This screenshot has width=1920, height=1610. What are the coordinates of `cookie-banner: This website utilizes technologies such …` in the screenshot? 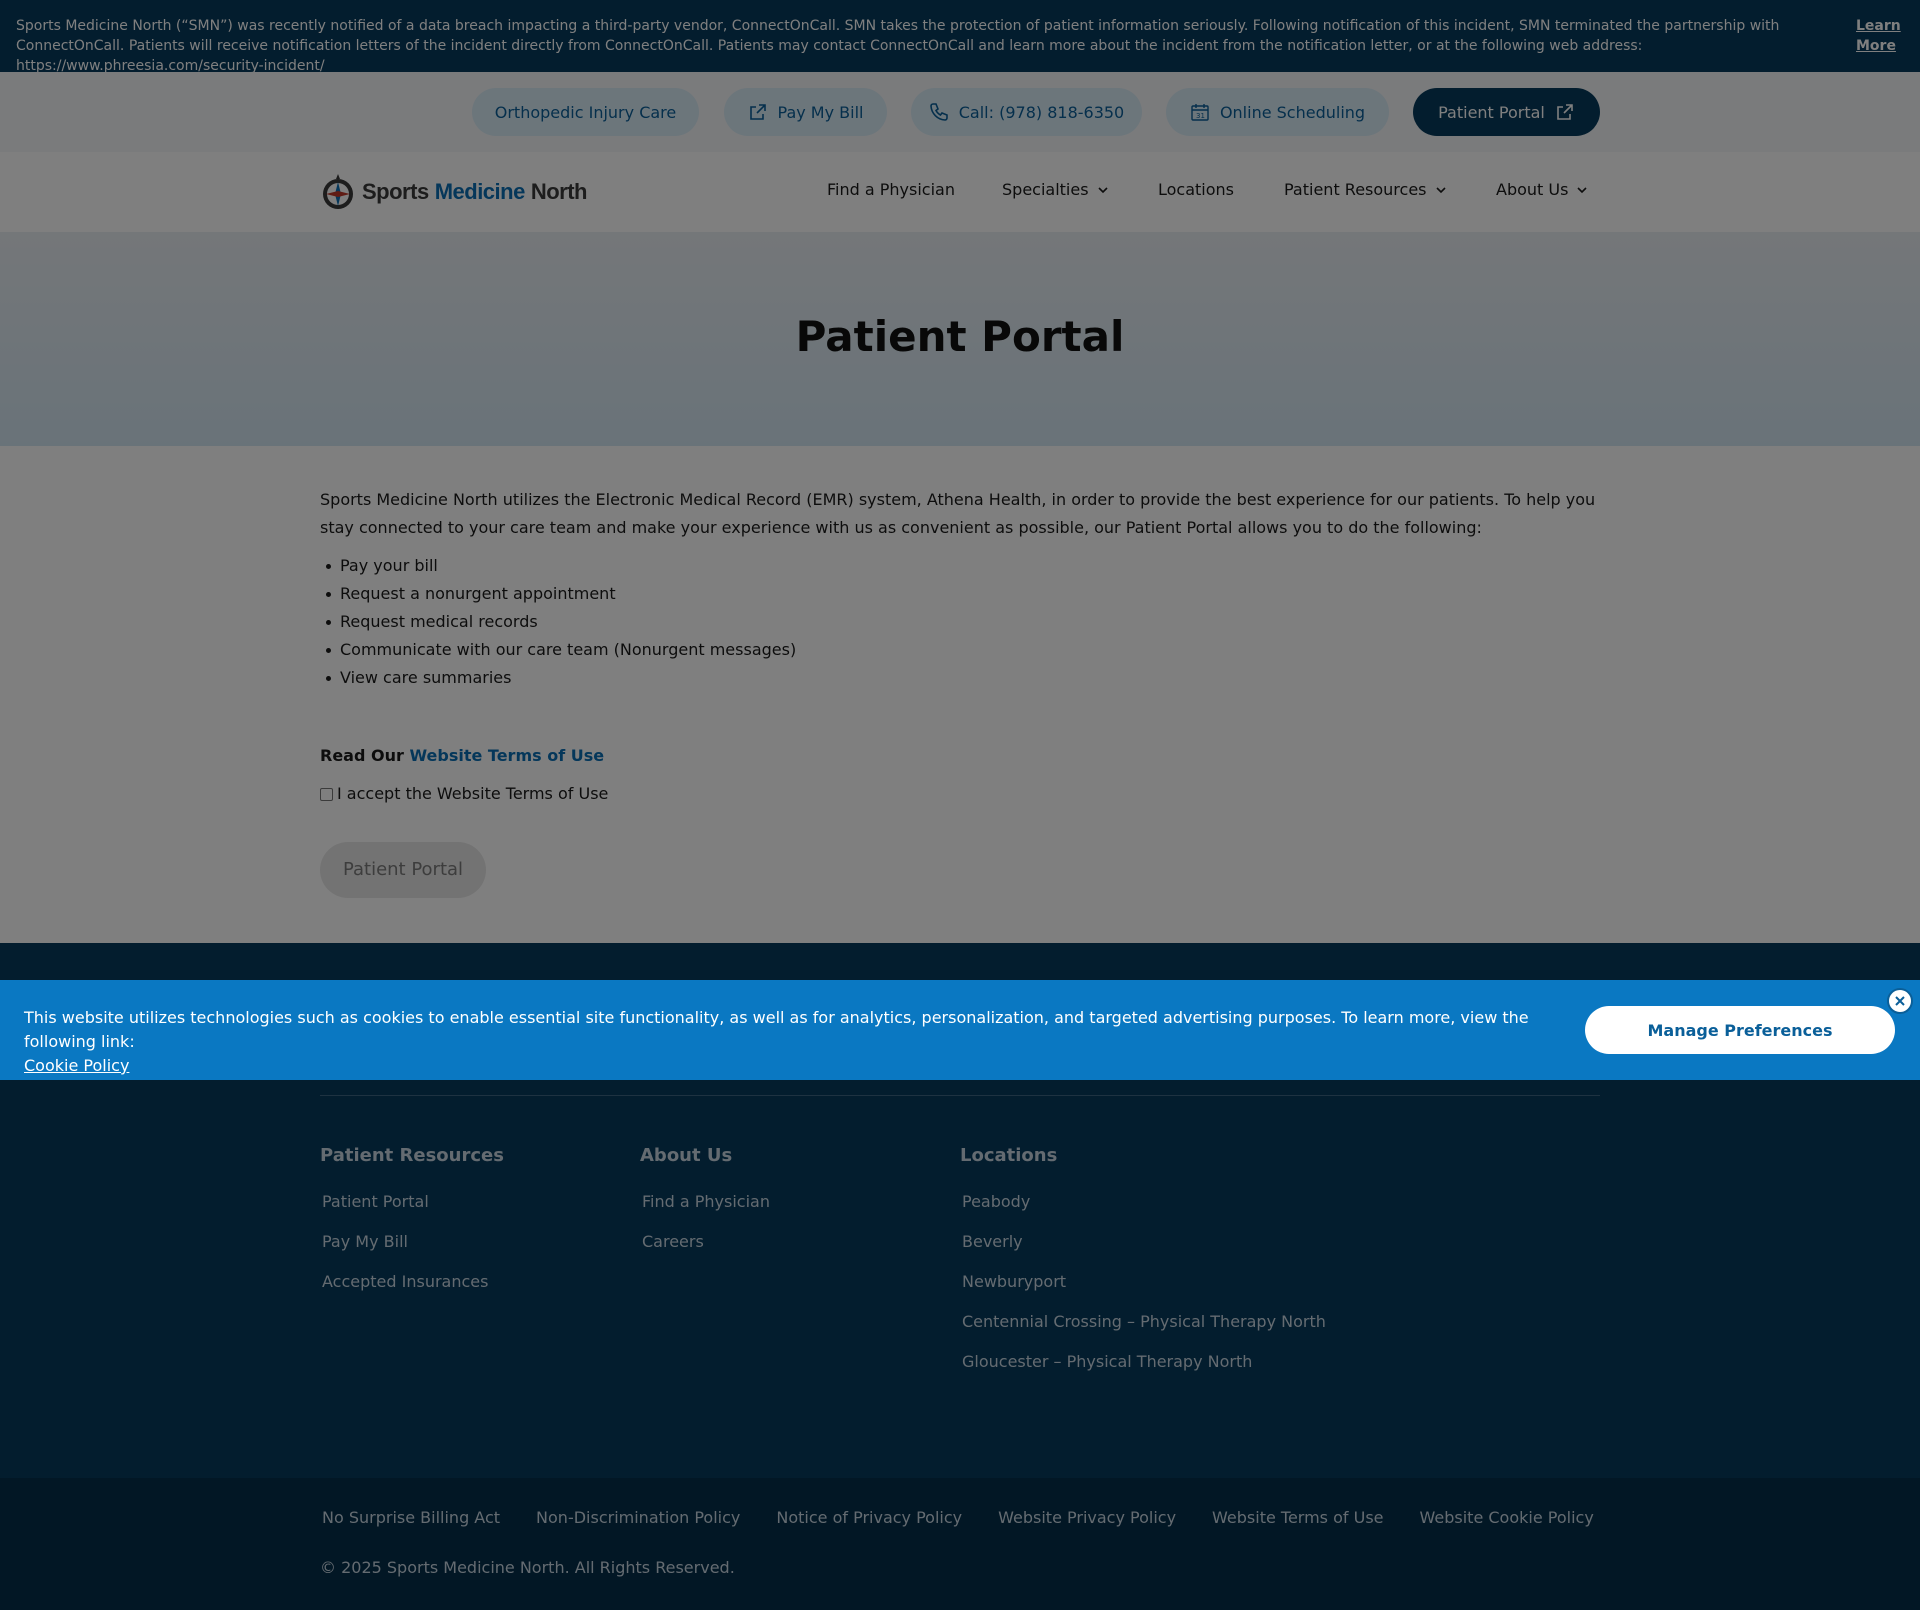 It's located at (960, 1030).